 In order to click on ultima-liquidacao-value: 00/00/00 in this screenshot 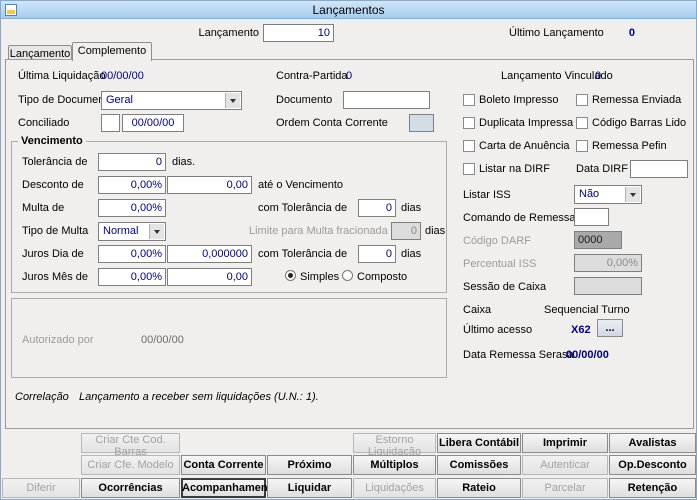, I will do `click(122, 76)`.